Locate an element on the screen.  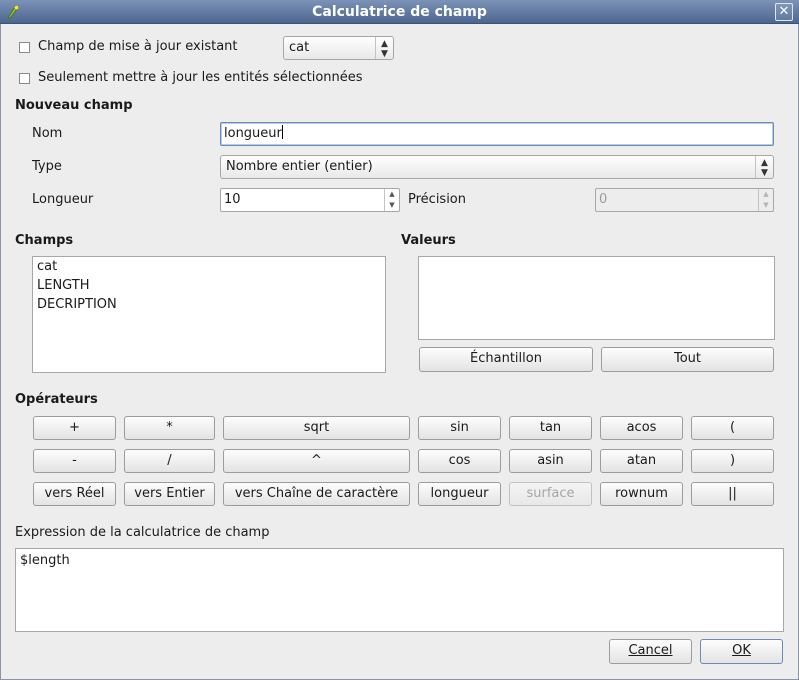
precision-spinbox: 0 ▲ ▼ is located at coordinates (684, 200).